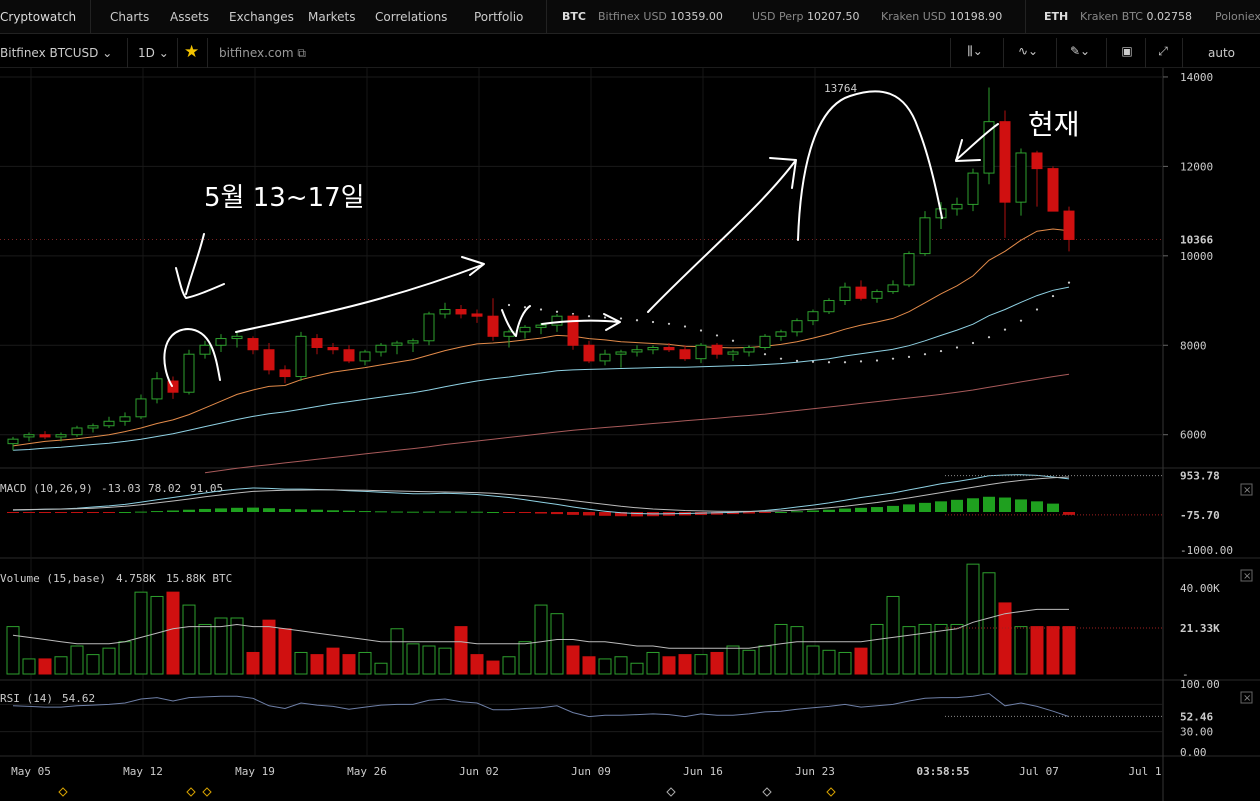 This screenshot has width=1260, height=801. Describe the element at coordinates (262, 53) in the screenshot. I see `exchange-site-link: bitfinex.com ⧉` at that location.